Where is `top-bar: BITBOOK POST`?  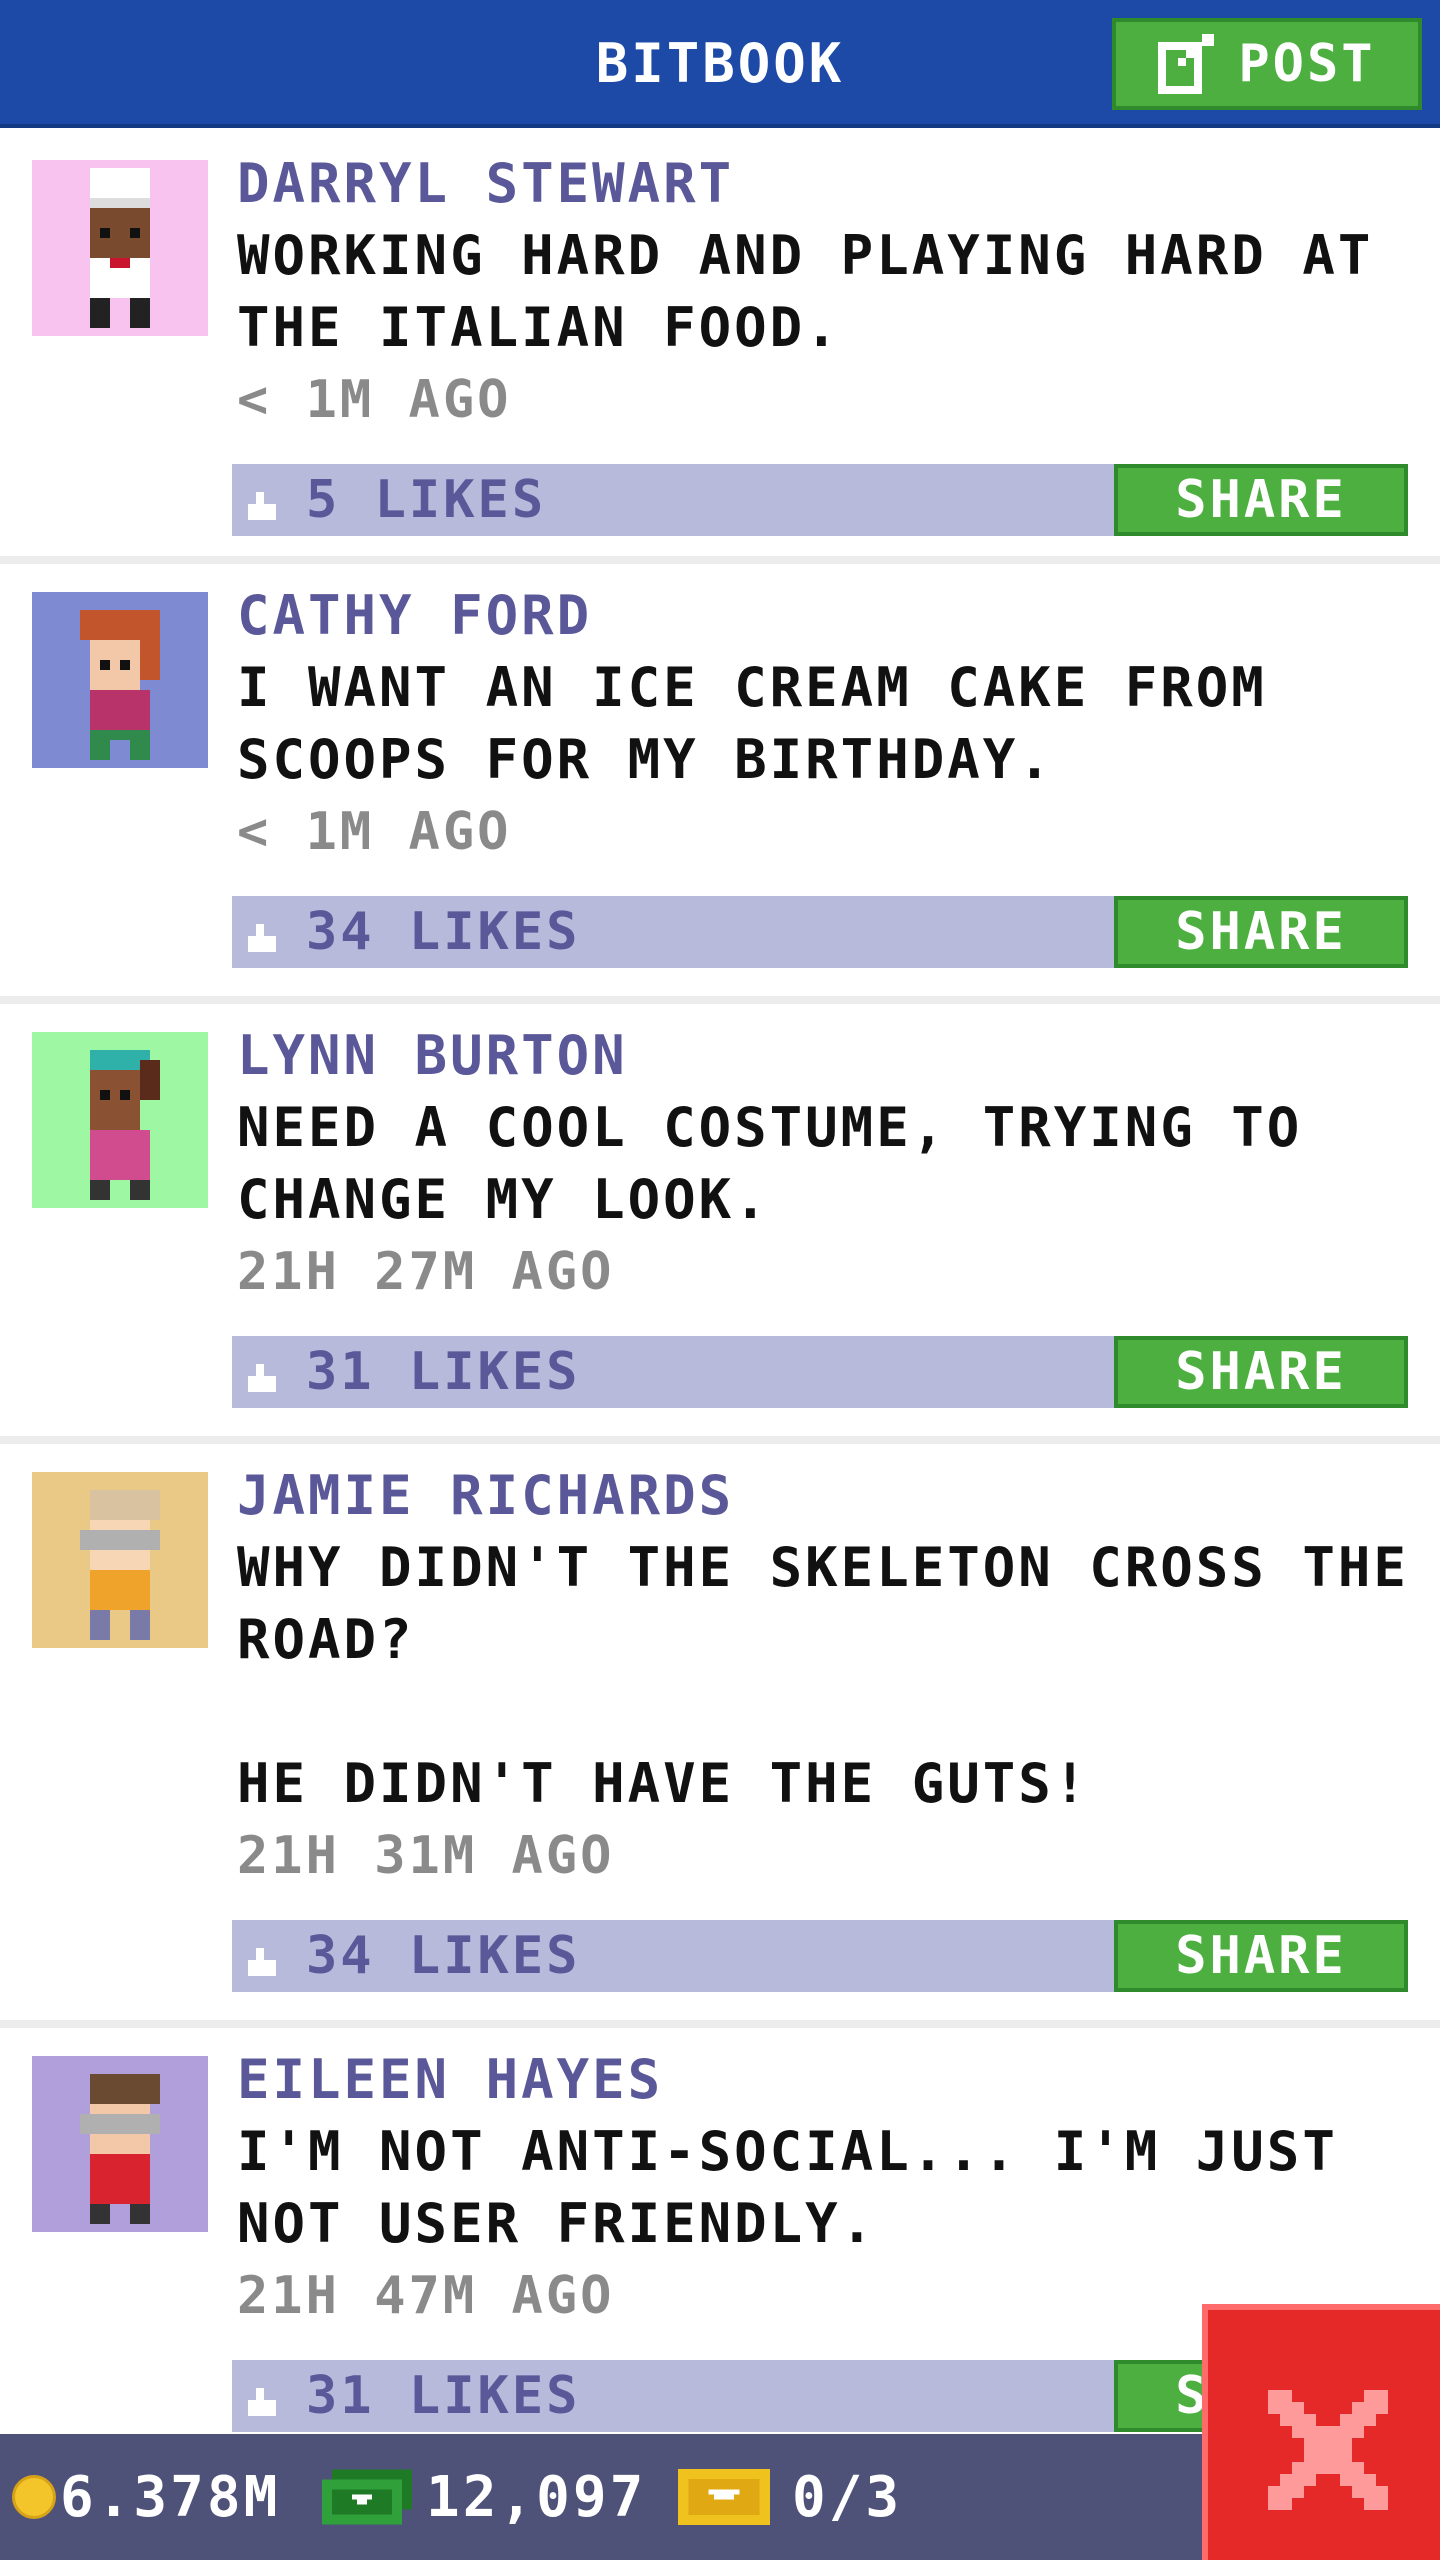 top-bar: BITBOOK POST is located at coordinates (720, 64).